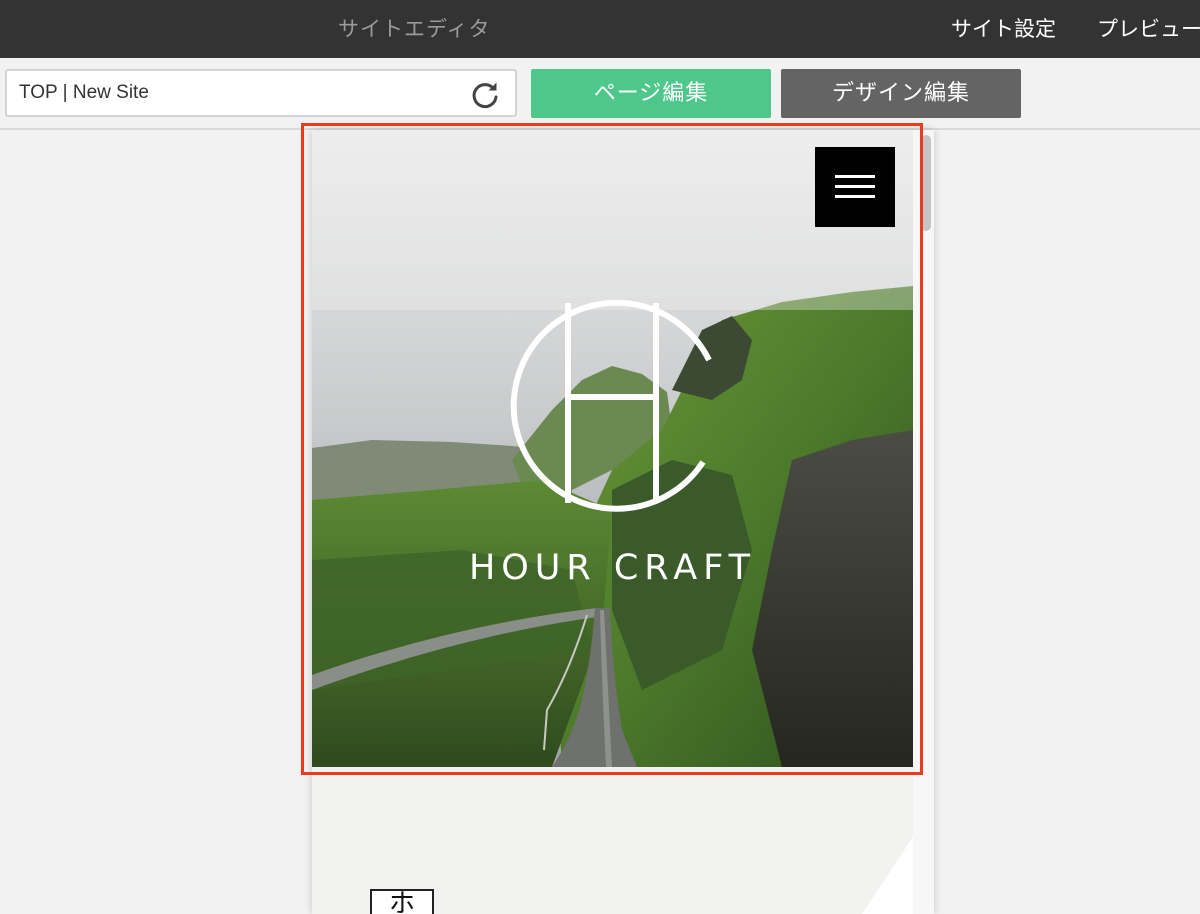 The width and height of the screenshot is (1200, 914). I want to click on hamburger-menu-button, so click(855, 187).